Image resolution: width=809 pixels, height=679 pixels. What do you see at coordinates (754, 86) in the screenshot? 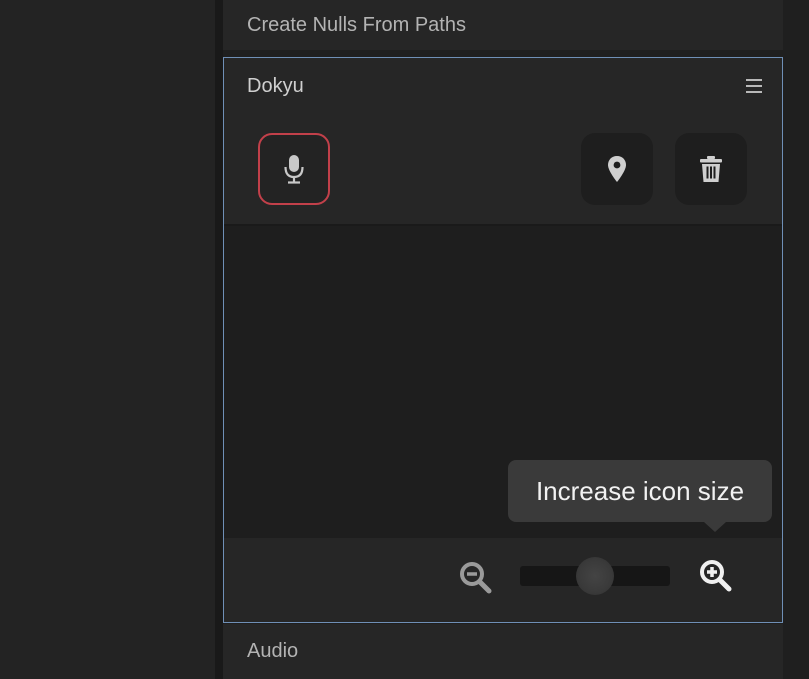
I see `hamburger-menu-icon` at bounding box center [754, 86].